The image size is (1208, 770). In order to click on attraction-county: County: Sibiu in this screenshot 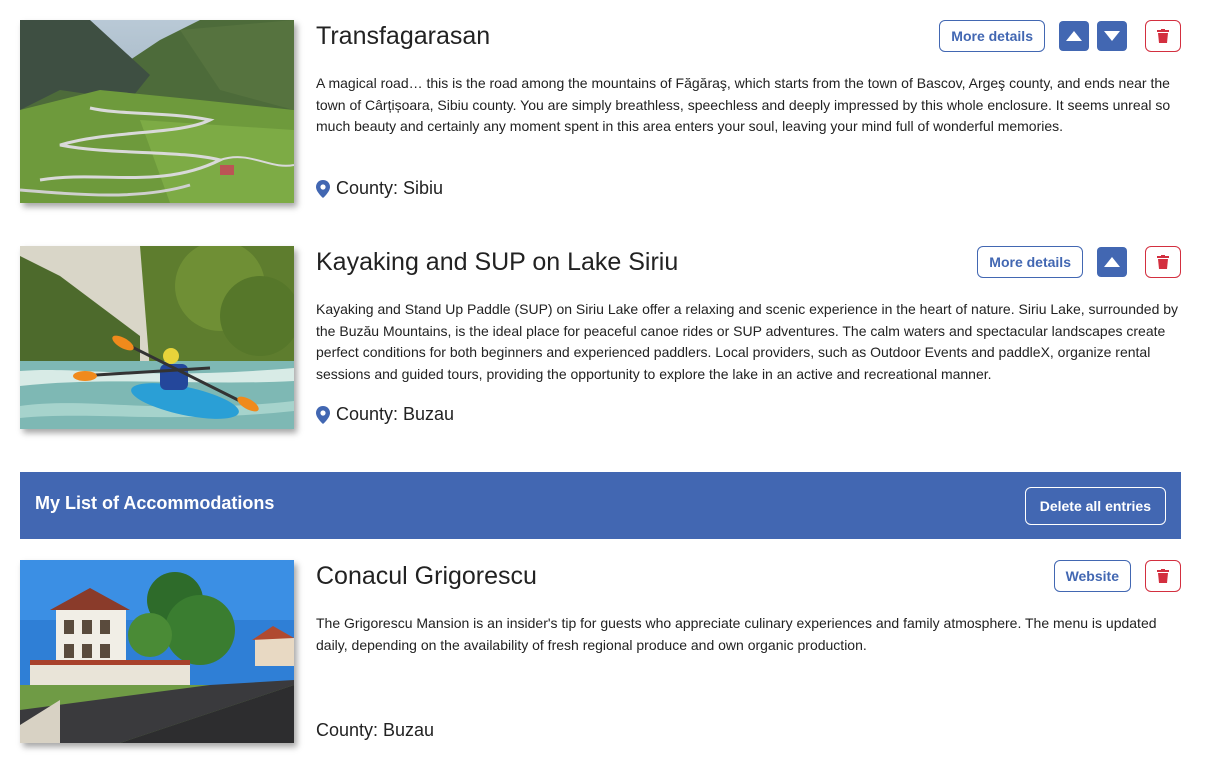, I will do `click(379, 188)`.